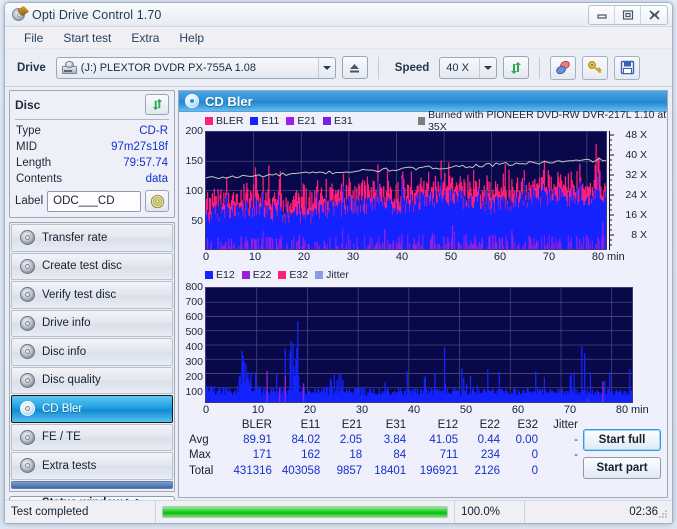  Describe the element at coordinates (92, 466) in the screenshot. I see `sidebar-item-extra-tests: Extra tests` at that location.